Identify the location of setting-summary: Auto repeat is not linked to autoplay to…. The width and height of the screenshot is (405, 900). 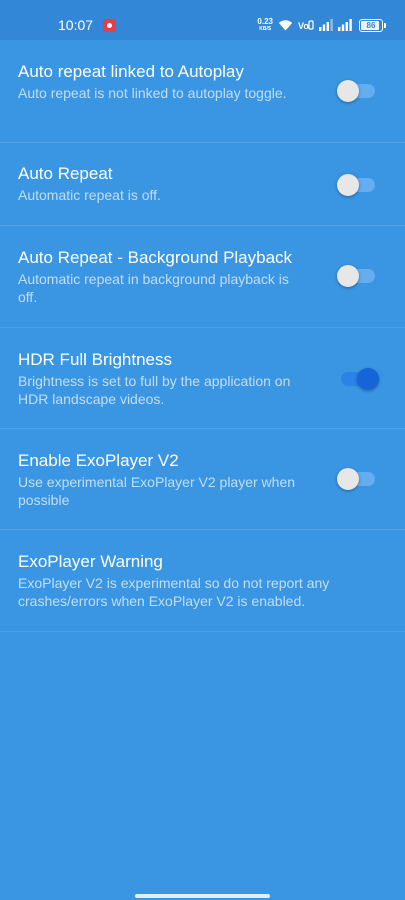
(152, 93).